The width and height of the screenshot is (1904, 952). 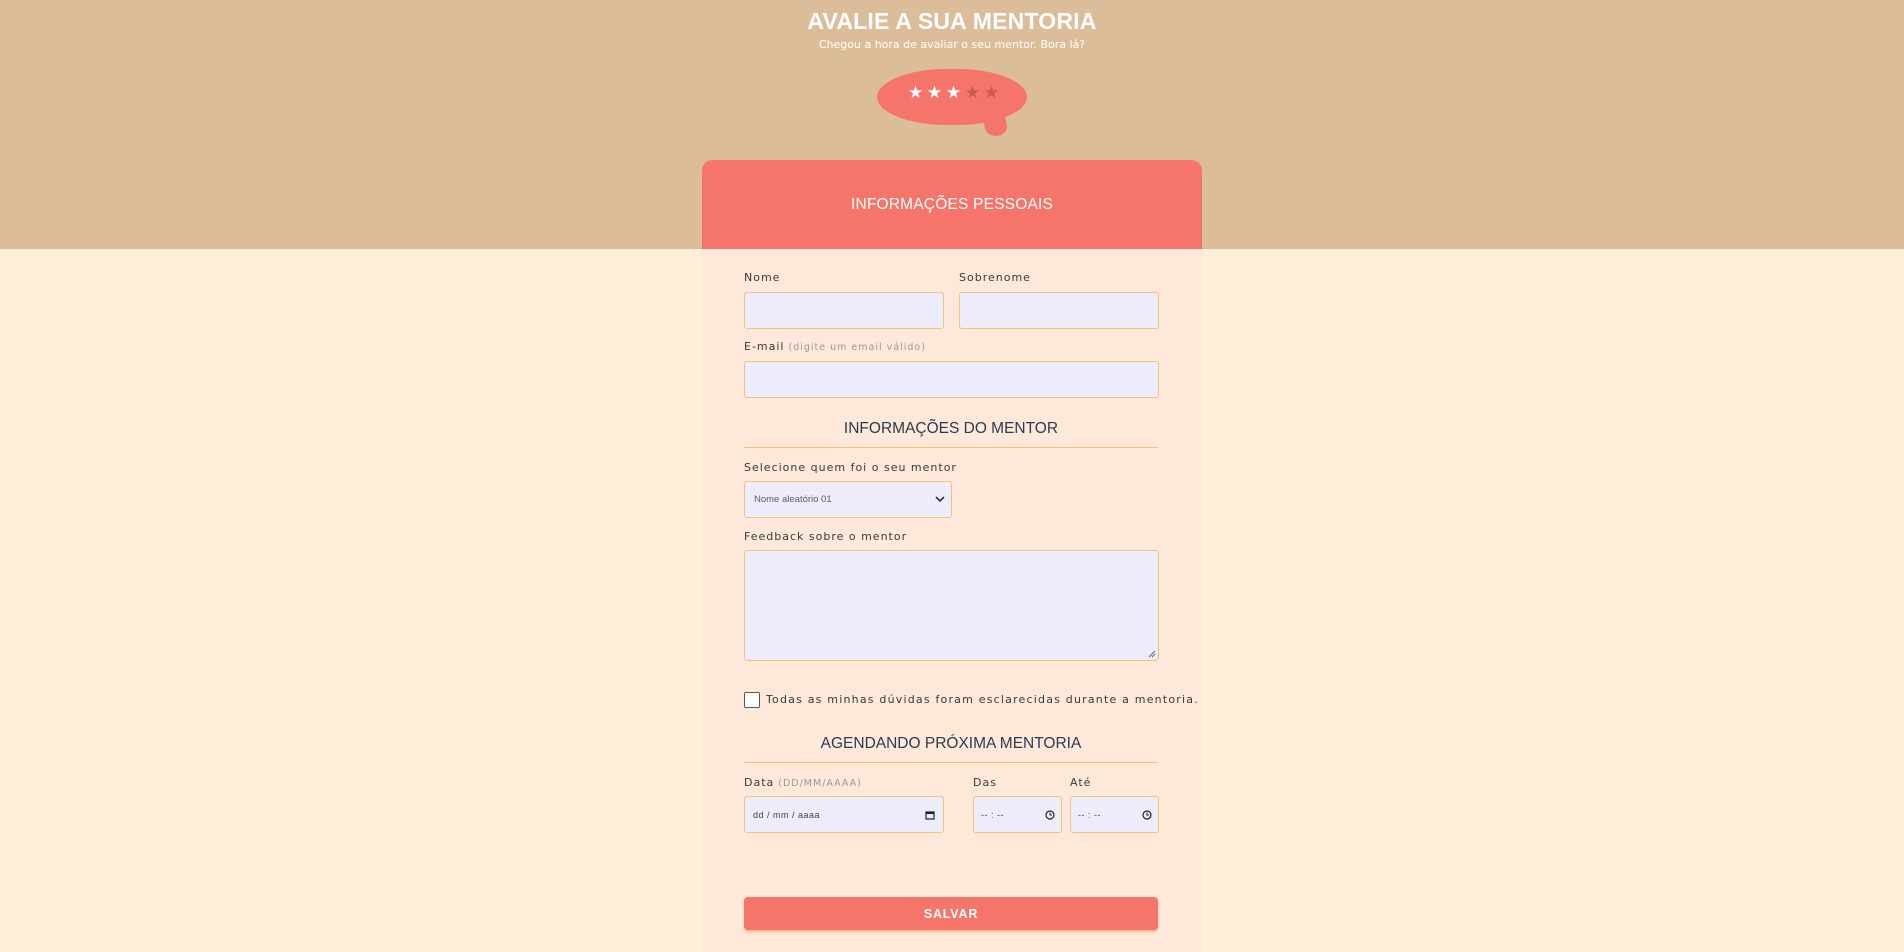 What do you see at coordinates (1059, 310) in the screenshot?
I see `sobrenome-input` at bounding box center [1059, 310].